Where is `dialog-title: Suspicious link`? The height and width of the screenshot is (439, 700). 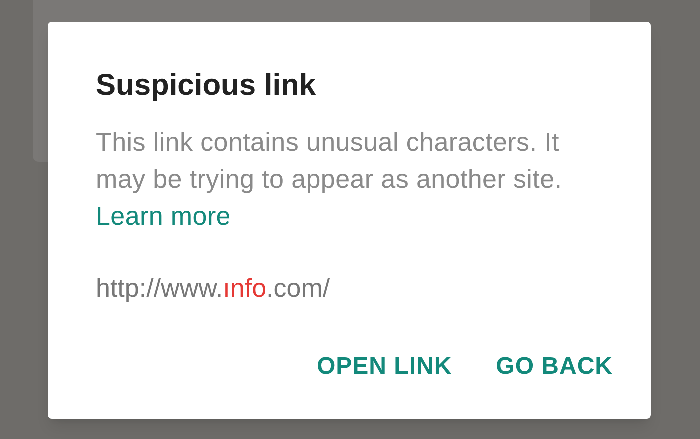
dialog-title: Suspicious link is located at coordinates (207, 86).